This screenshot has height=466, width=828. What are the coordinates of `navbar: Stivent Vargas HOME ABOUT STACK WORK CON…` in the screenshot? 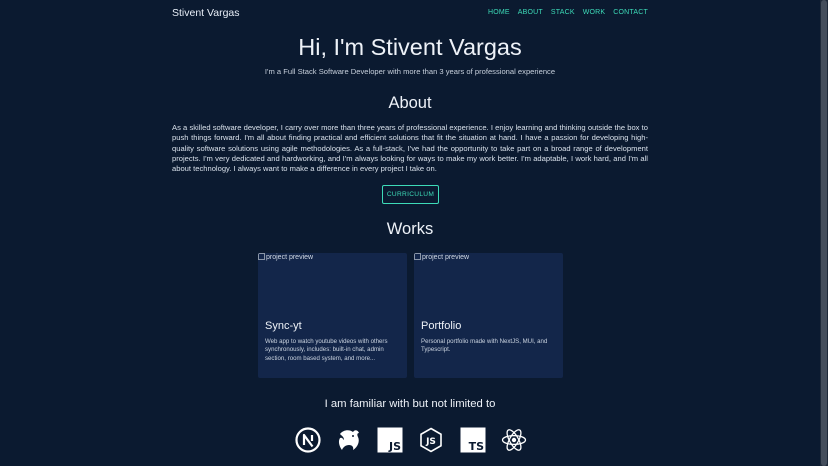 It's located at (410, 14).